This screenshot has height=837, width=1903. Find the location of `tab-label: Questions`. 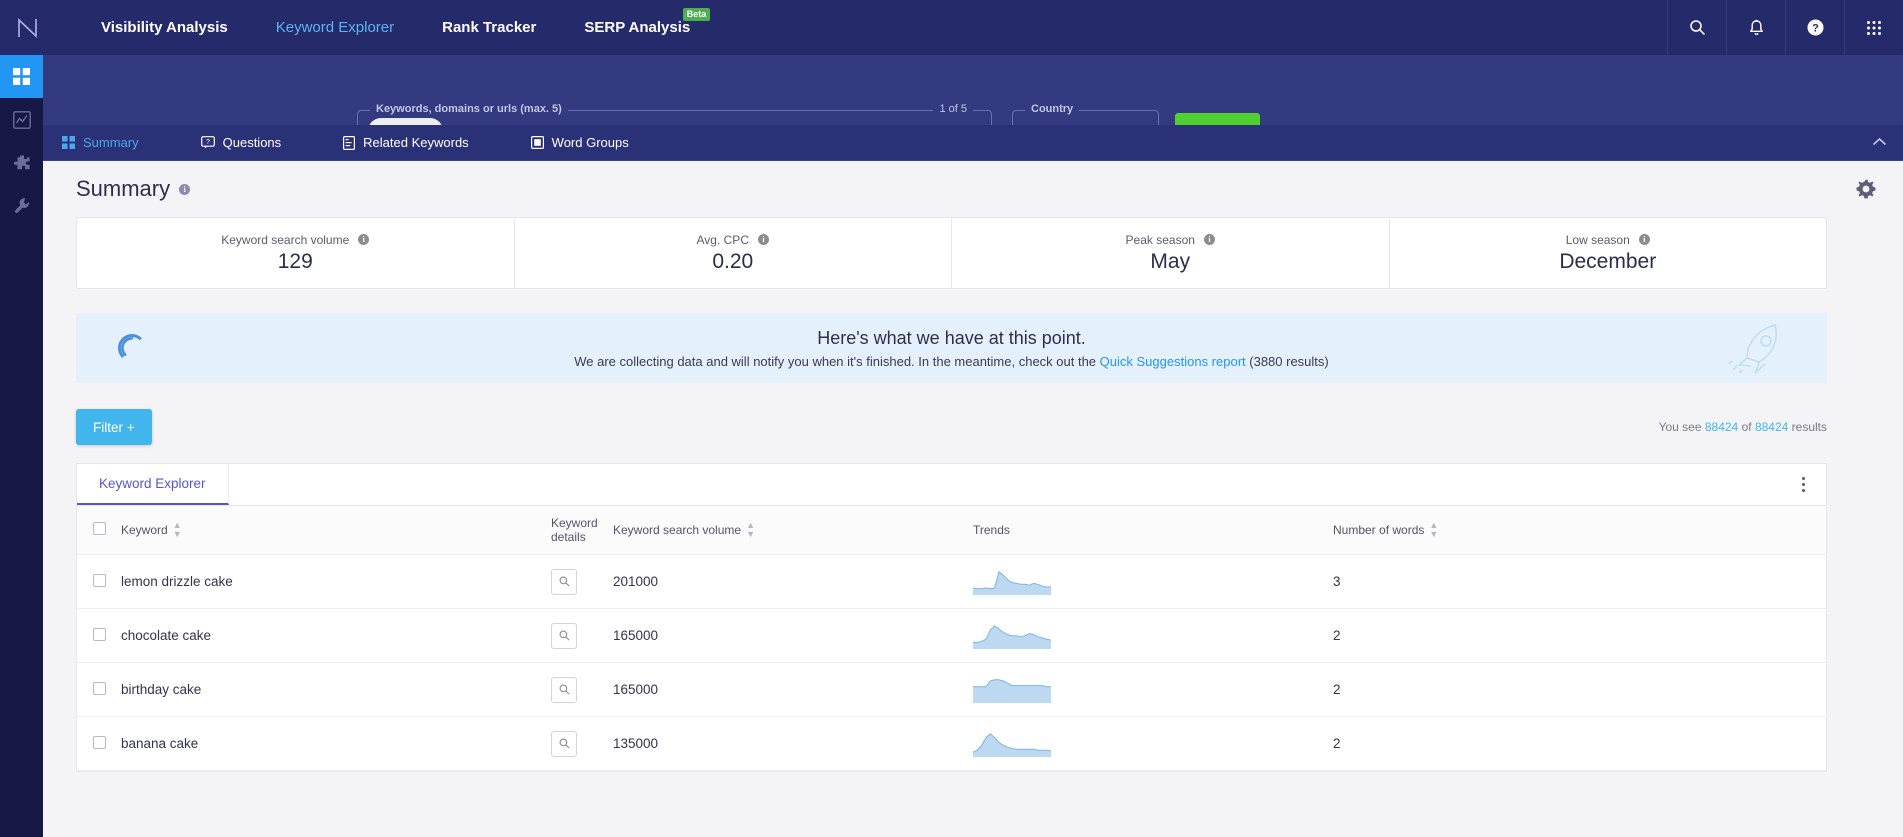

tab-label: Questions is located at coordinates (252, 142).